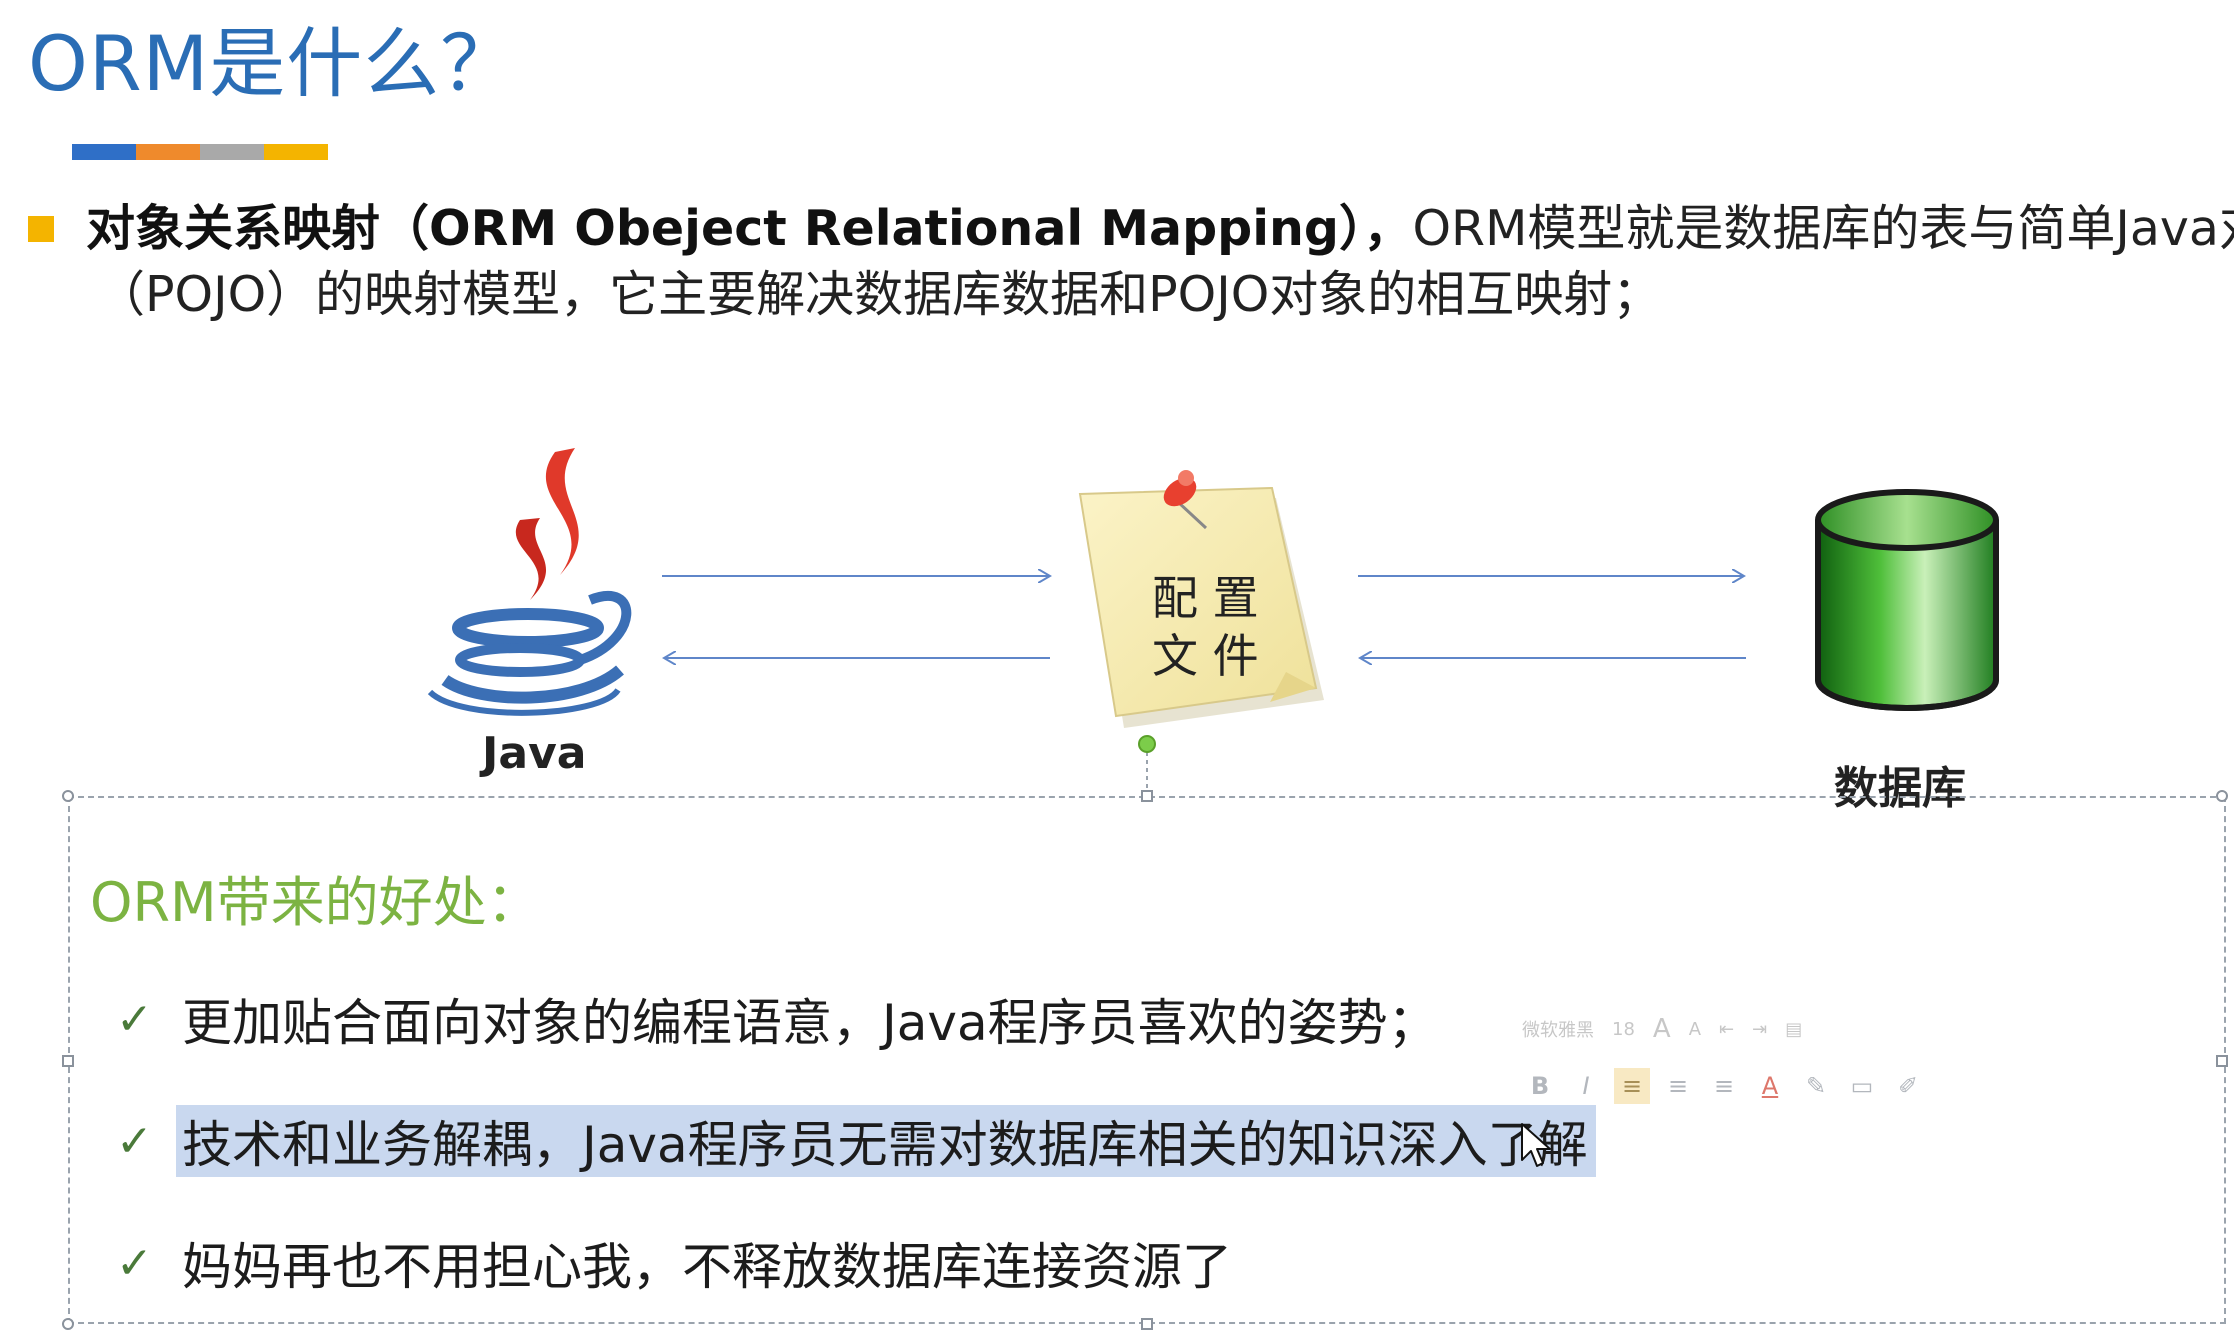  What do you see at coordinates (1695, 1029) in the screenshot?
I see `shrink-font-button: A` at bounding box center [1695, 1029].